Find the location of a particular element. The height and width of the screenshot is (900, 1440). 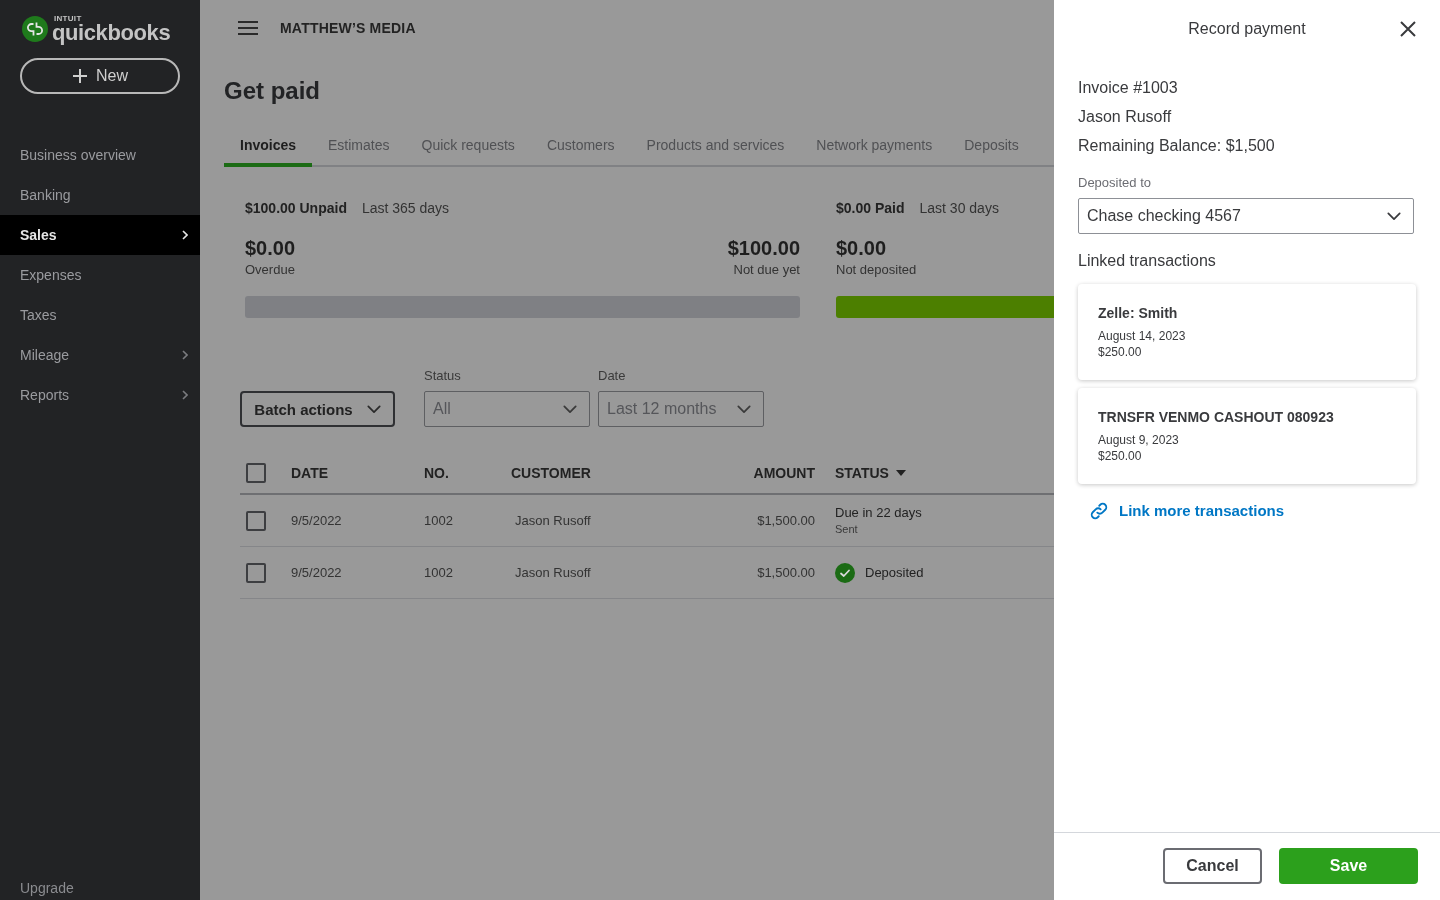

cancel-button: Cancel is located at coordinates (1212, 866).